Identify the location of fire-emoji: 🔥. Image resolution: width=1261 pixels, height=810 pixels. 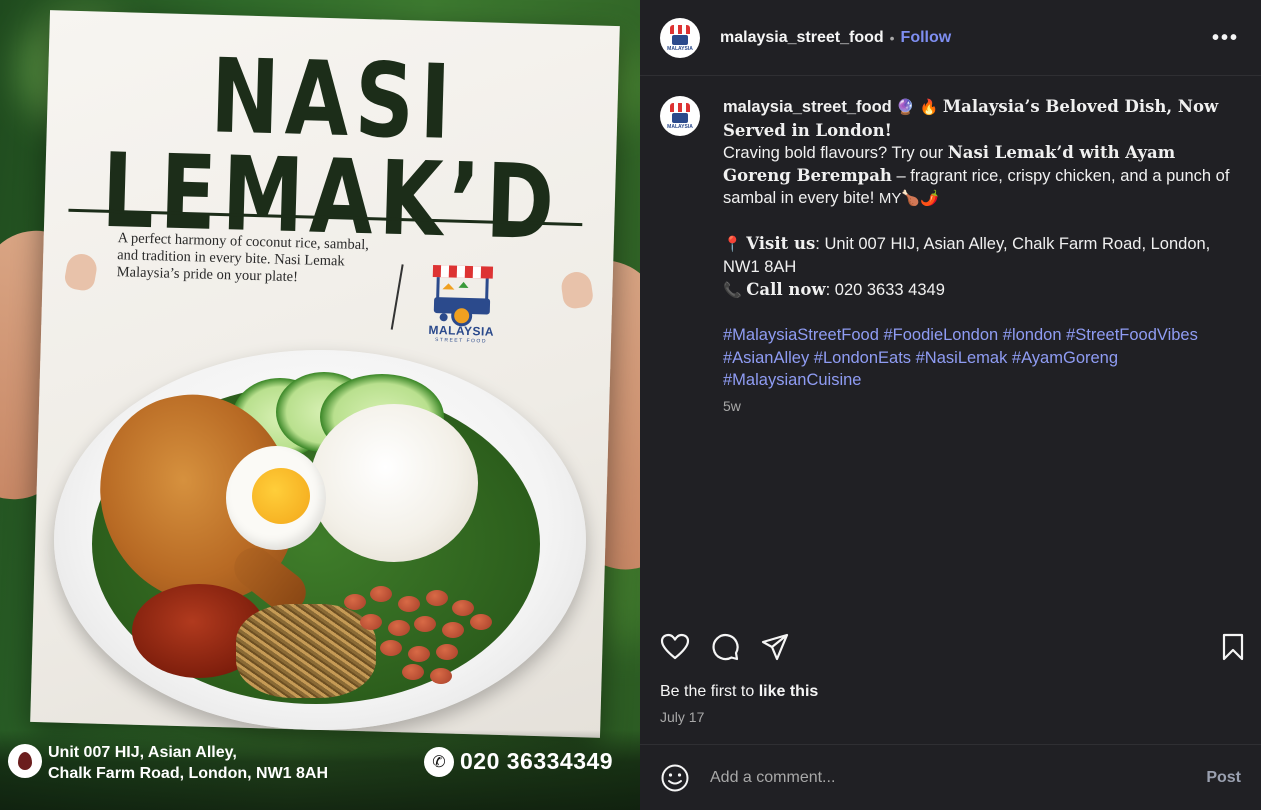
(929, 107).